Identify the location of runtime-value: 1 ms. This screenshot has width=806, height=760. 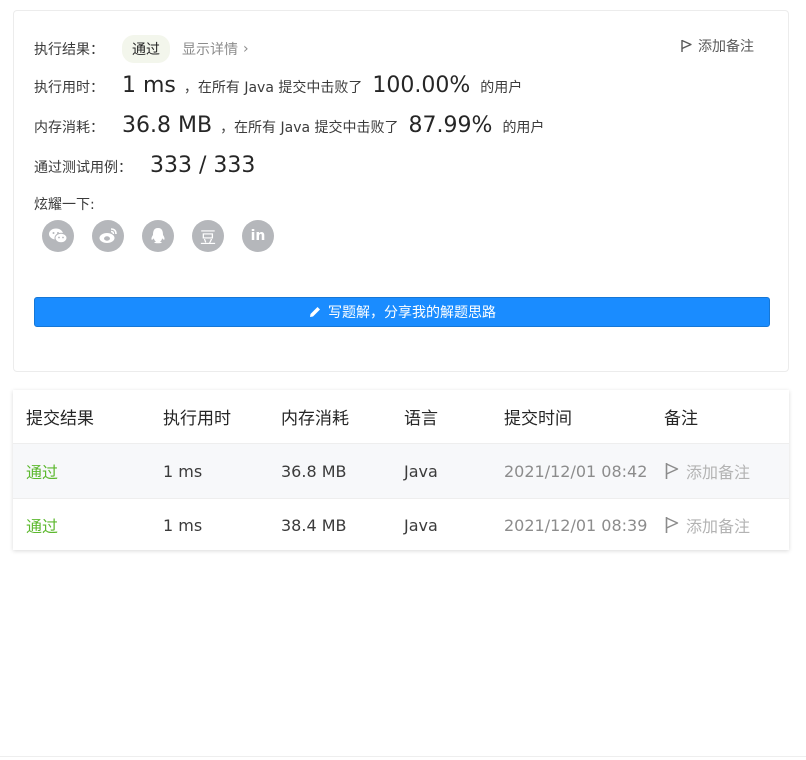
(149, 85).